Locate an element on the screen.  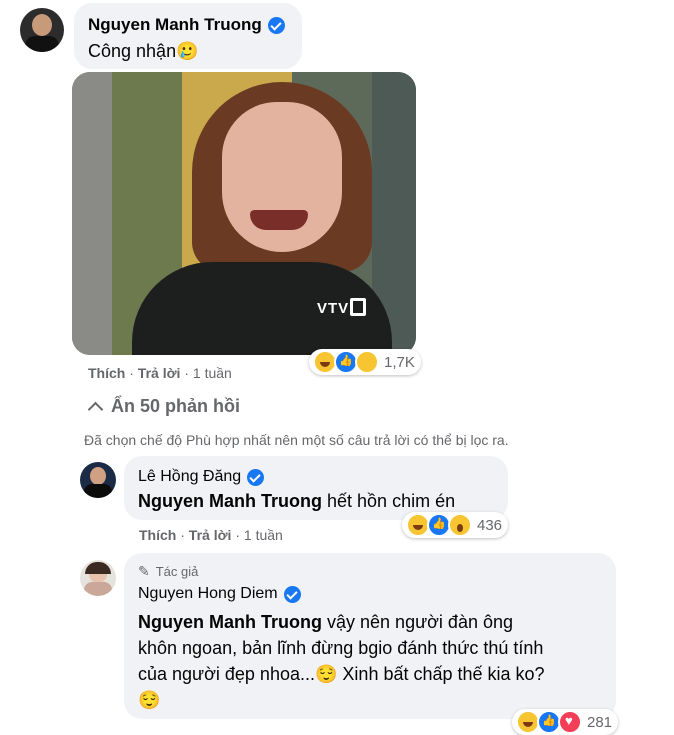
reply-actions: Thích · Trả lời · 1 tuần is located at coordinates (211, 535).